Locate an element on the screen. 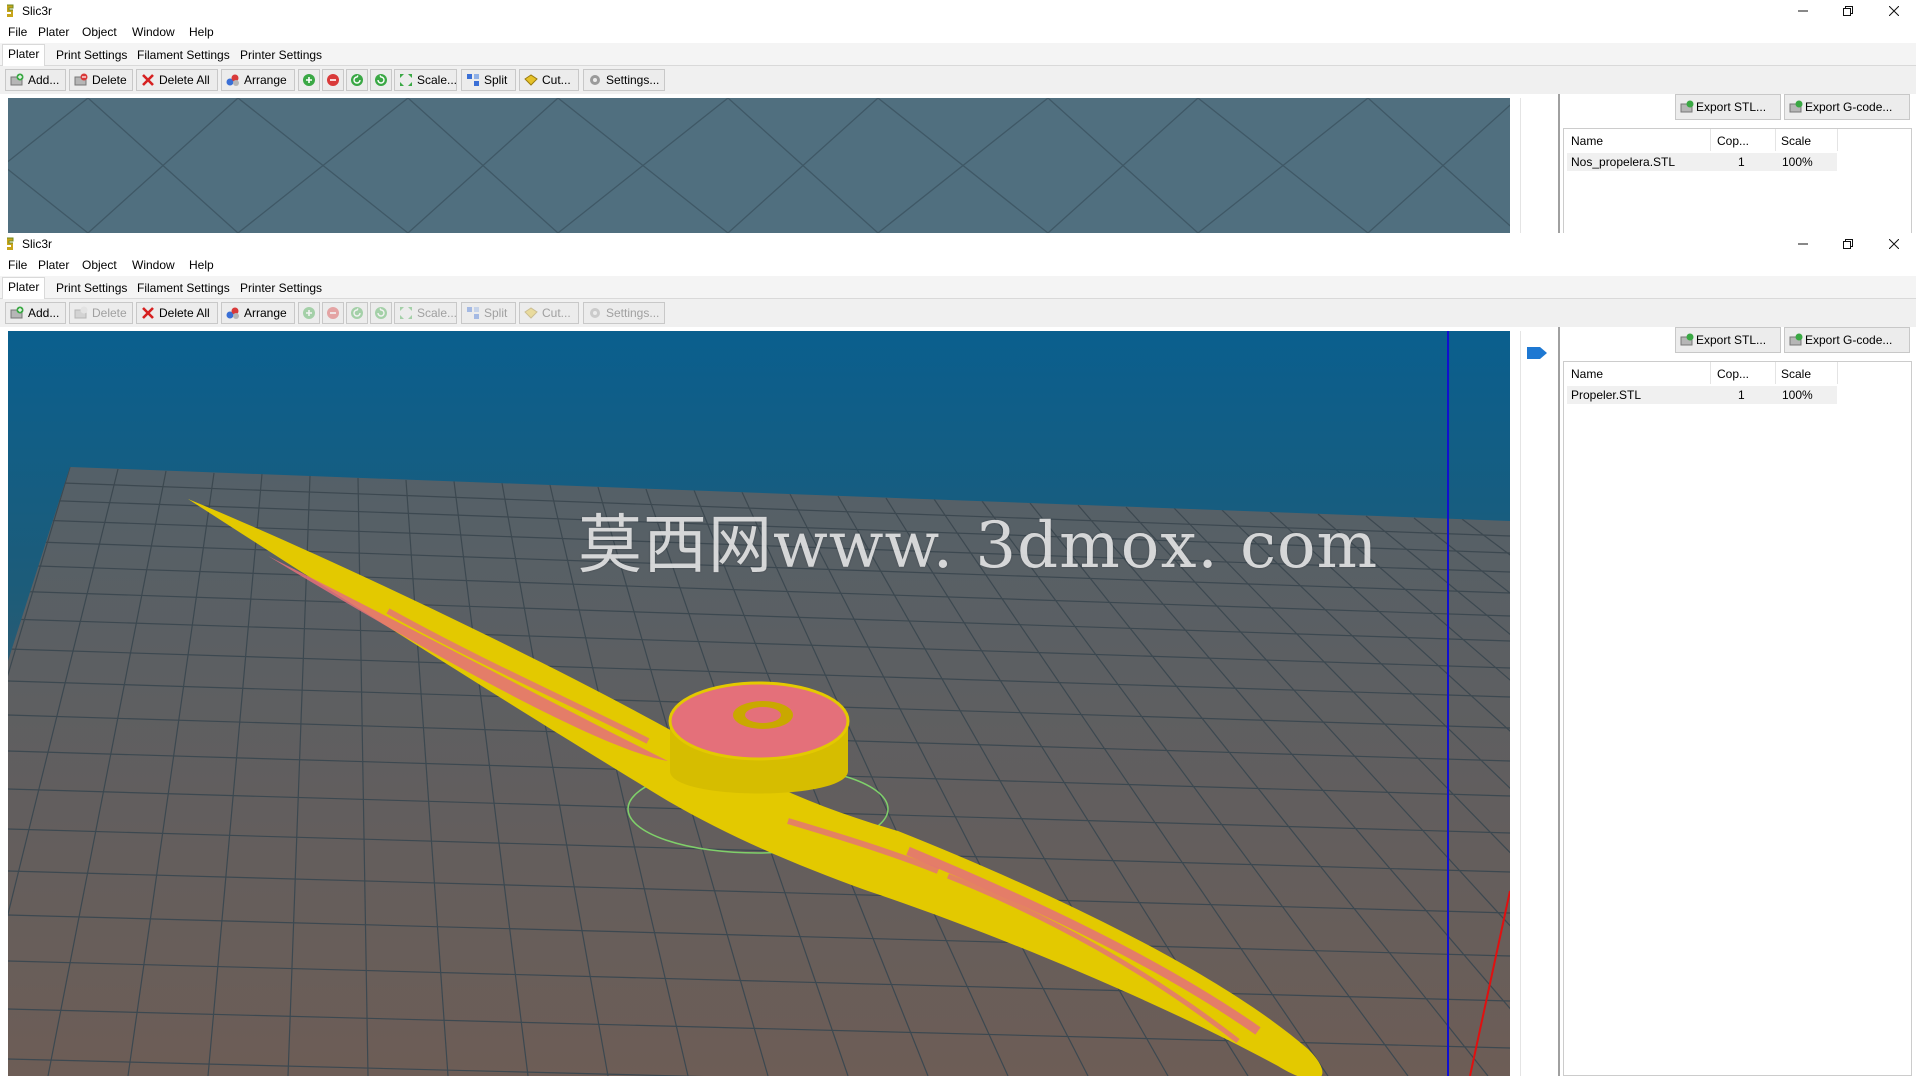  cut-icon is located at coordinates (531, 80).